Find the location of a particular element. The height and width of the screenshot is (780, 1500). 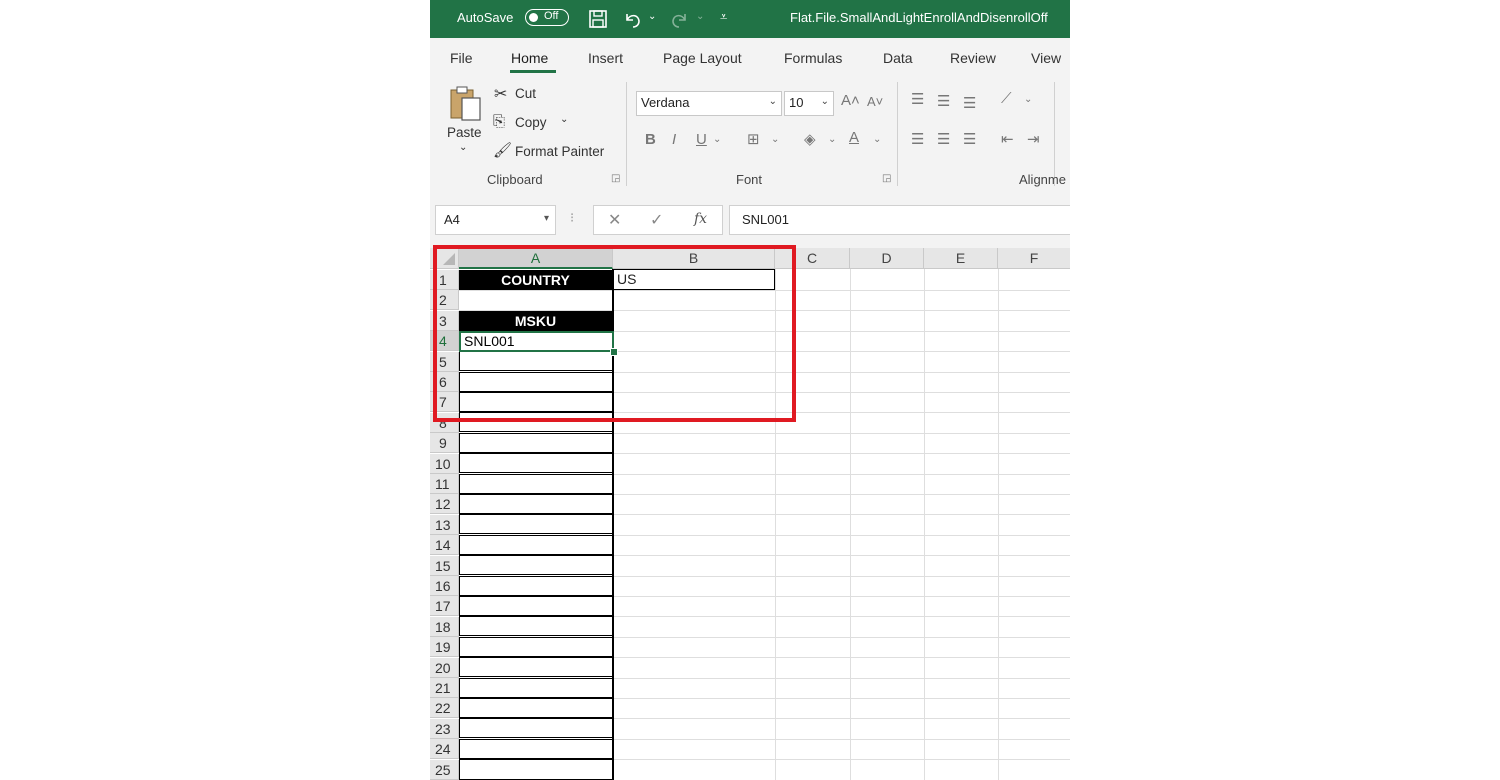

decrease-indent-icon: ⇤ is located at coordinates (1007, 139).